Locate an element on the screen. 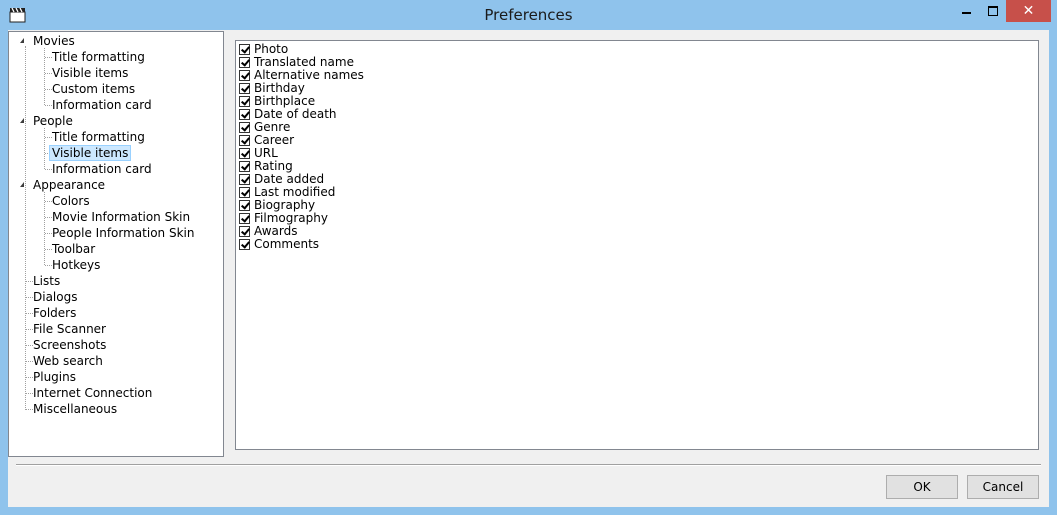 The image size is (1057, 515). tree-item-appearance-colors: Colors is located at coordinates (71, 201).